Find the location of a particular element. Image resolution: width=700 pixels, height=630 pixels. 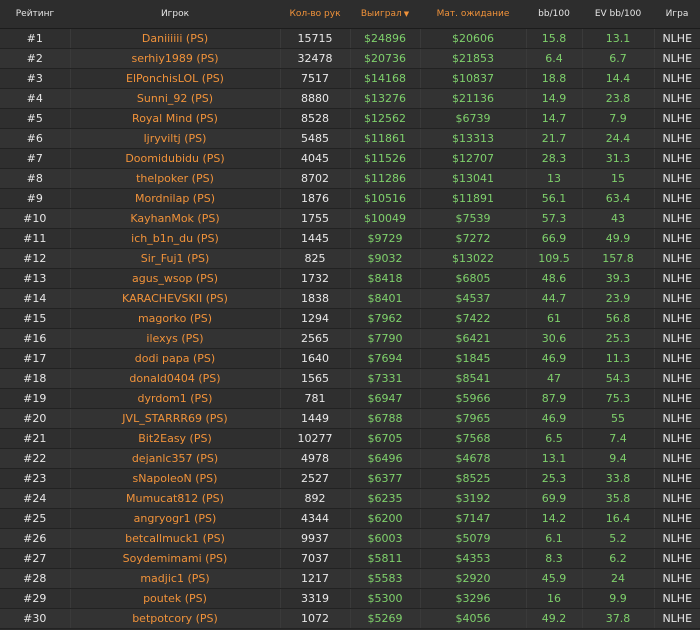

cell-won: $10516 is located at coordinates (385, 198).